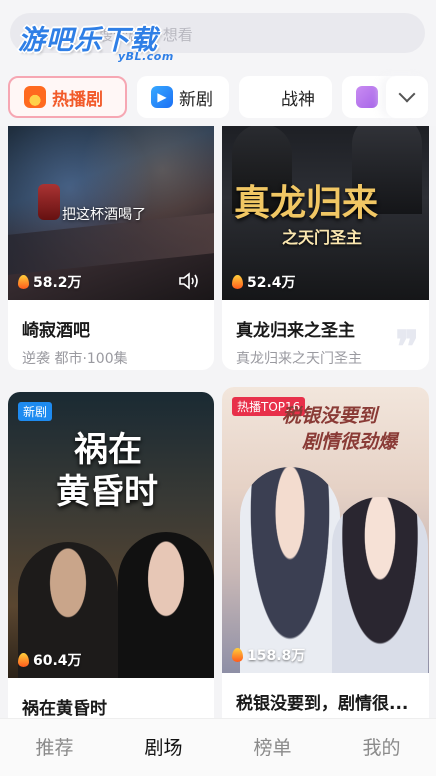 The image size is (436, 776). I want to click on tab-label: 战神, so click(298, 99).